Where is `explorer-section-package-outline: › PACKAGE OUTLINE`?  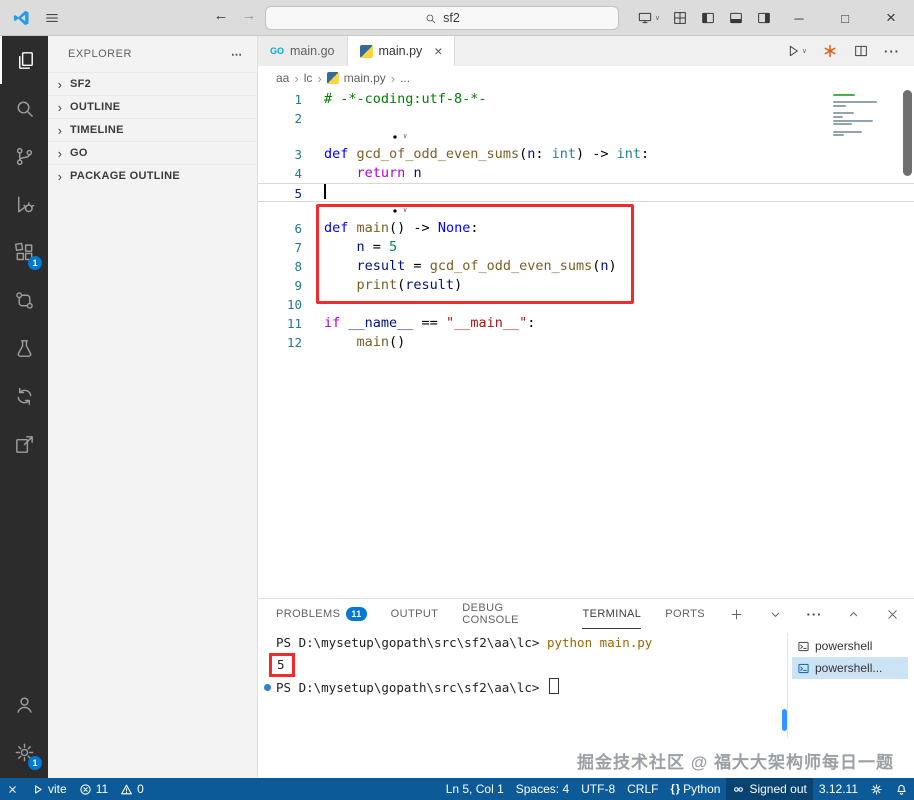 explorer-section-package-outline: › PACKAGE OUTLINE is located at coordinates (152, 175).